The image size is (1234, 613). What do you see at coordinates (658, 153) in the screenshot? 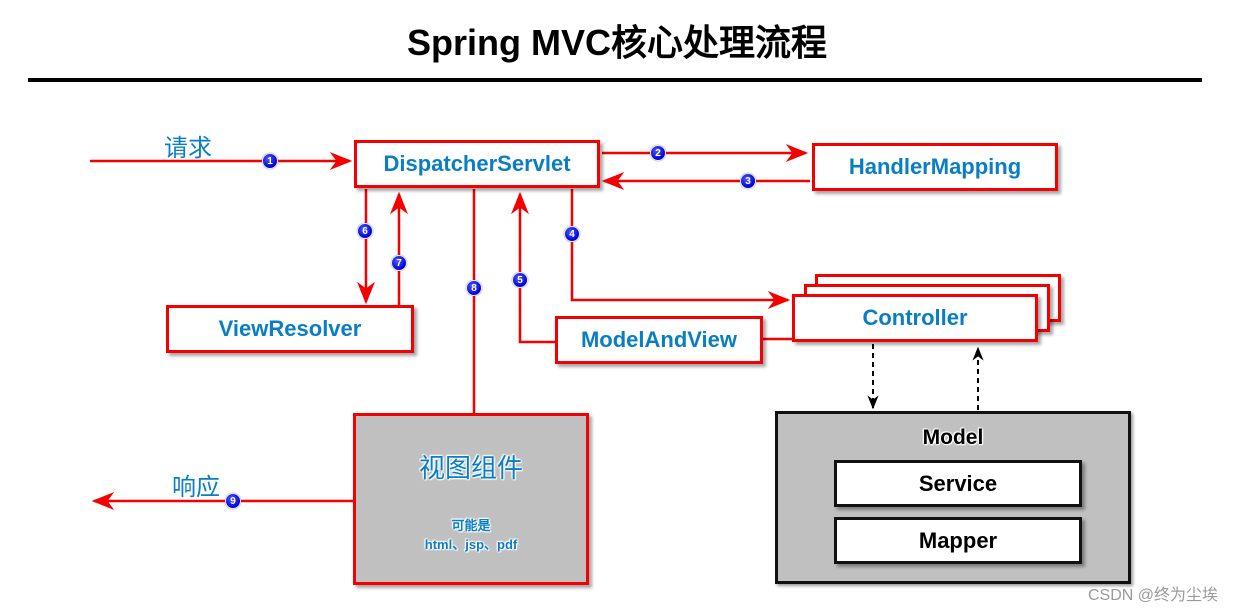
I see `step-badge-2: 2` at bounding box center [658, 153].